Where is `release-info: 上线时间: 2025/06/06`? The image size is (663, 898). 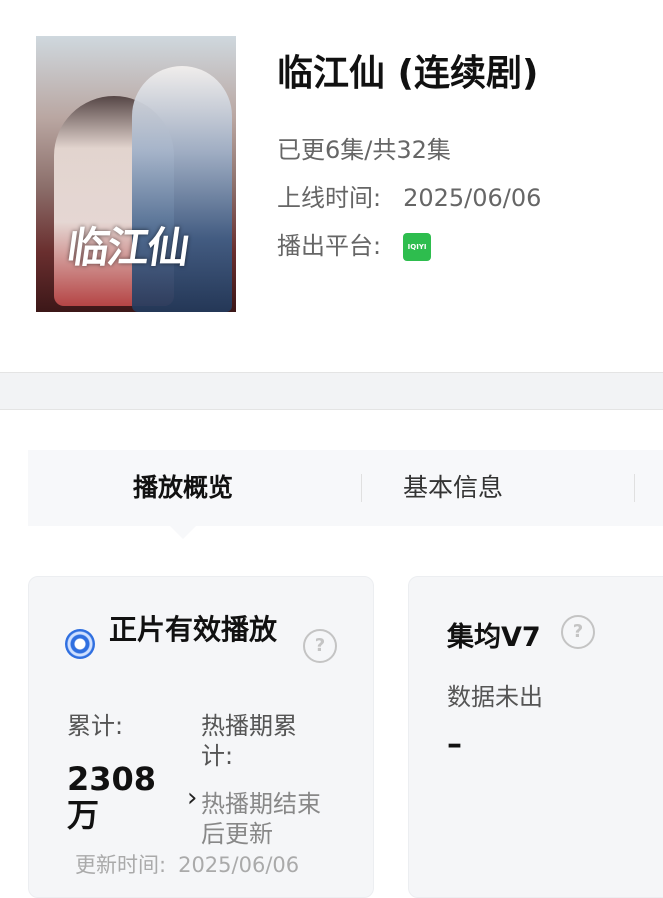
release-info: 上线时间: 2025/06/06 is located at coordinates (409, 195).